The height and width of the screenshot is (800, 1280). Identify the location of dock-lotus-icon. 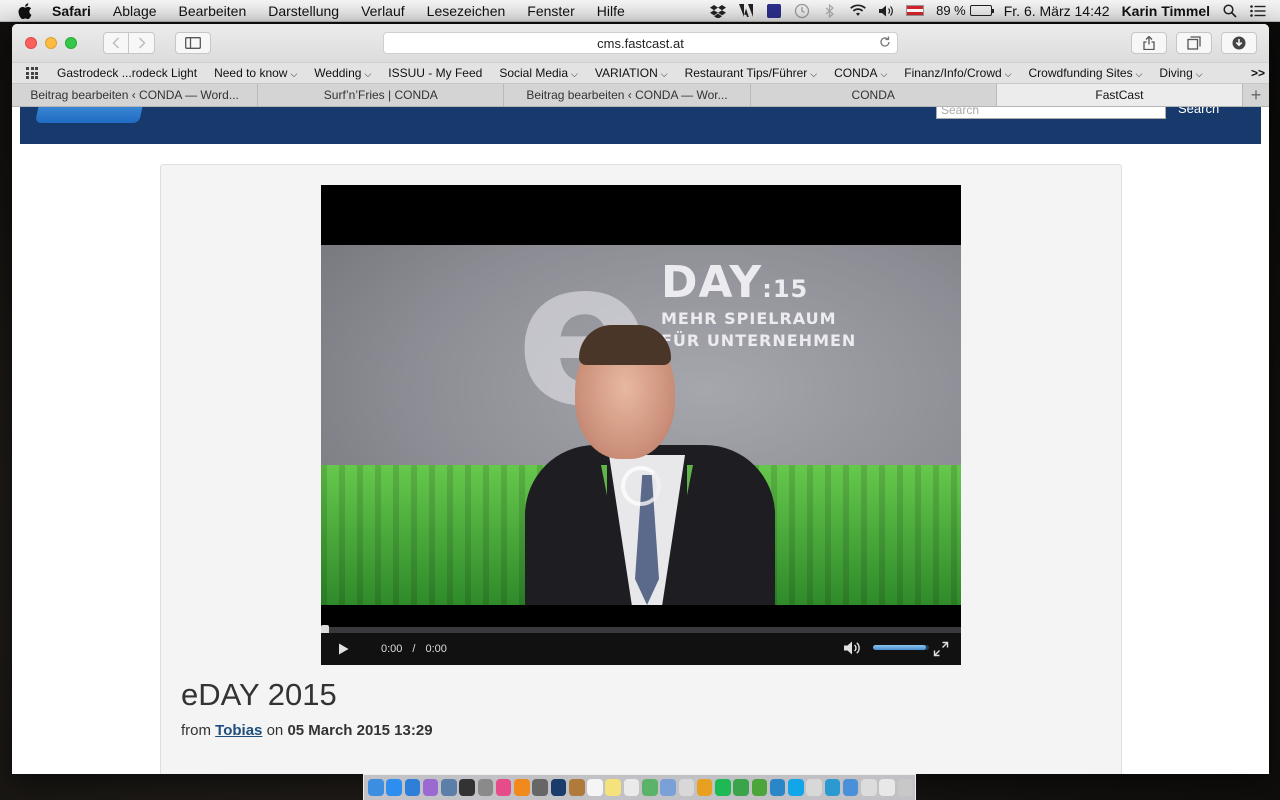
(832, 787).